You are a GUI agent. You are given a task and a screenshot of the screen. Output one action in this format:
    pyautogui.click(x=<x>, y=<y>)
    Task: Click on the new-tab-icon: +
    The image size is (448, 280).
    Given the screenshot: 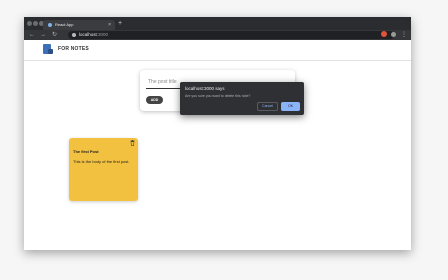 What is the action you would take?
    pyautogui.click(x=120, y=23)
    